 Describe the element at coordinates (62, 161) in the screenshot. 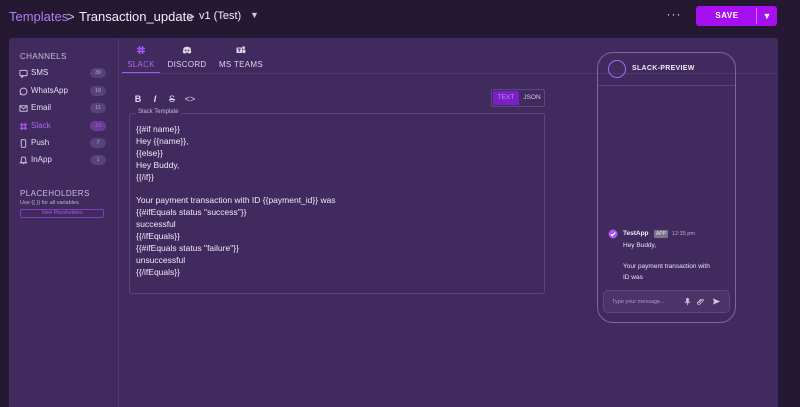

I see `sidebar-item-inapp: InApp 1` at that location.